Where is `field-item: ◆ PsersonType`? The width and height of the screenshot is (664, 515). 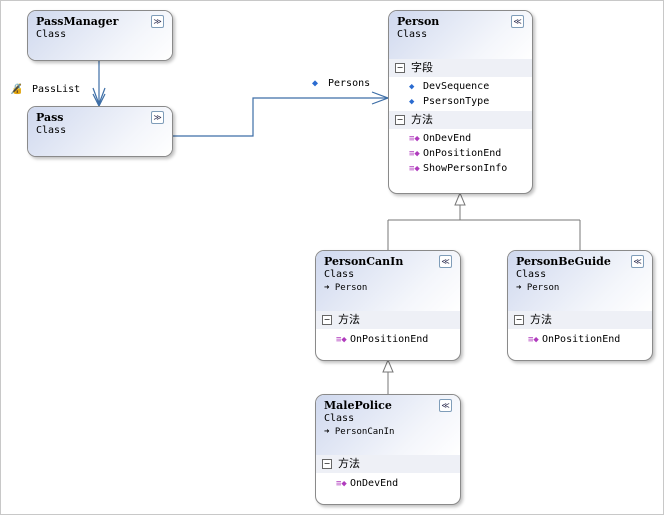 field-item: ◆ PsersonType is located at coordinates (460, 101).